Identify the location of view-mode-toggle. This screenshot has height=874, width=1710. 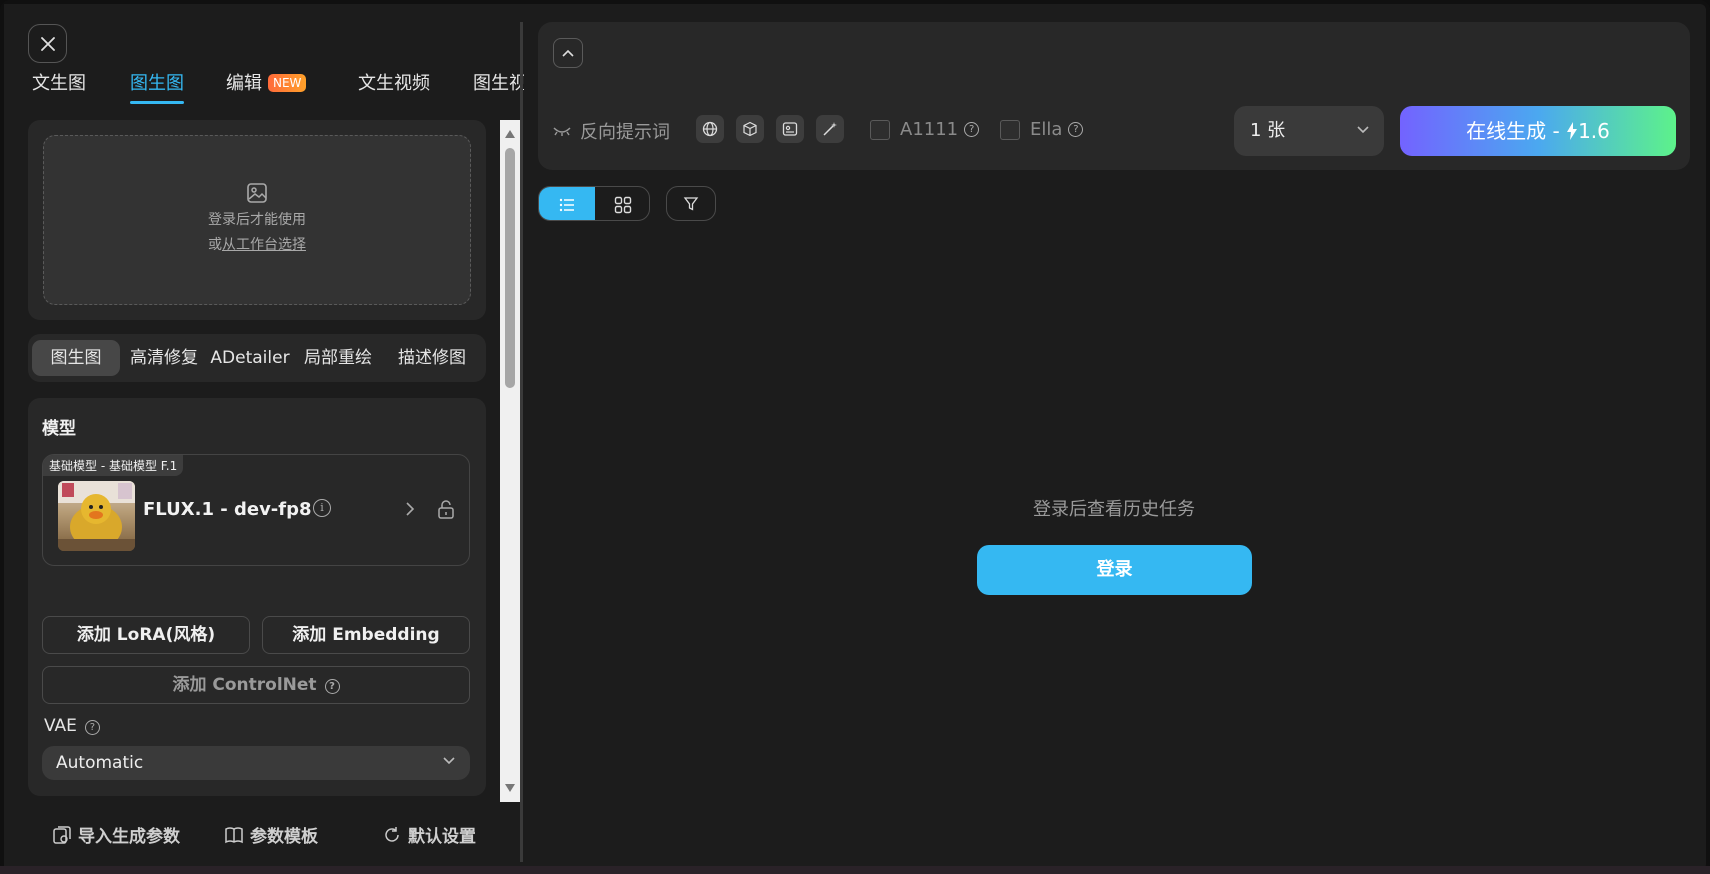
(594, 203).